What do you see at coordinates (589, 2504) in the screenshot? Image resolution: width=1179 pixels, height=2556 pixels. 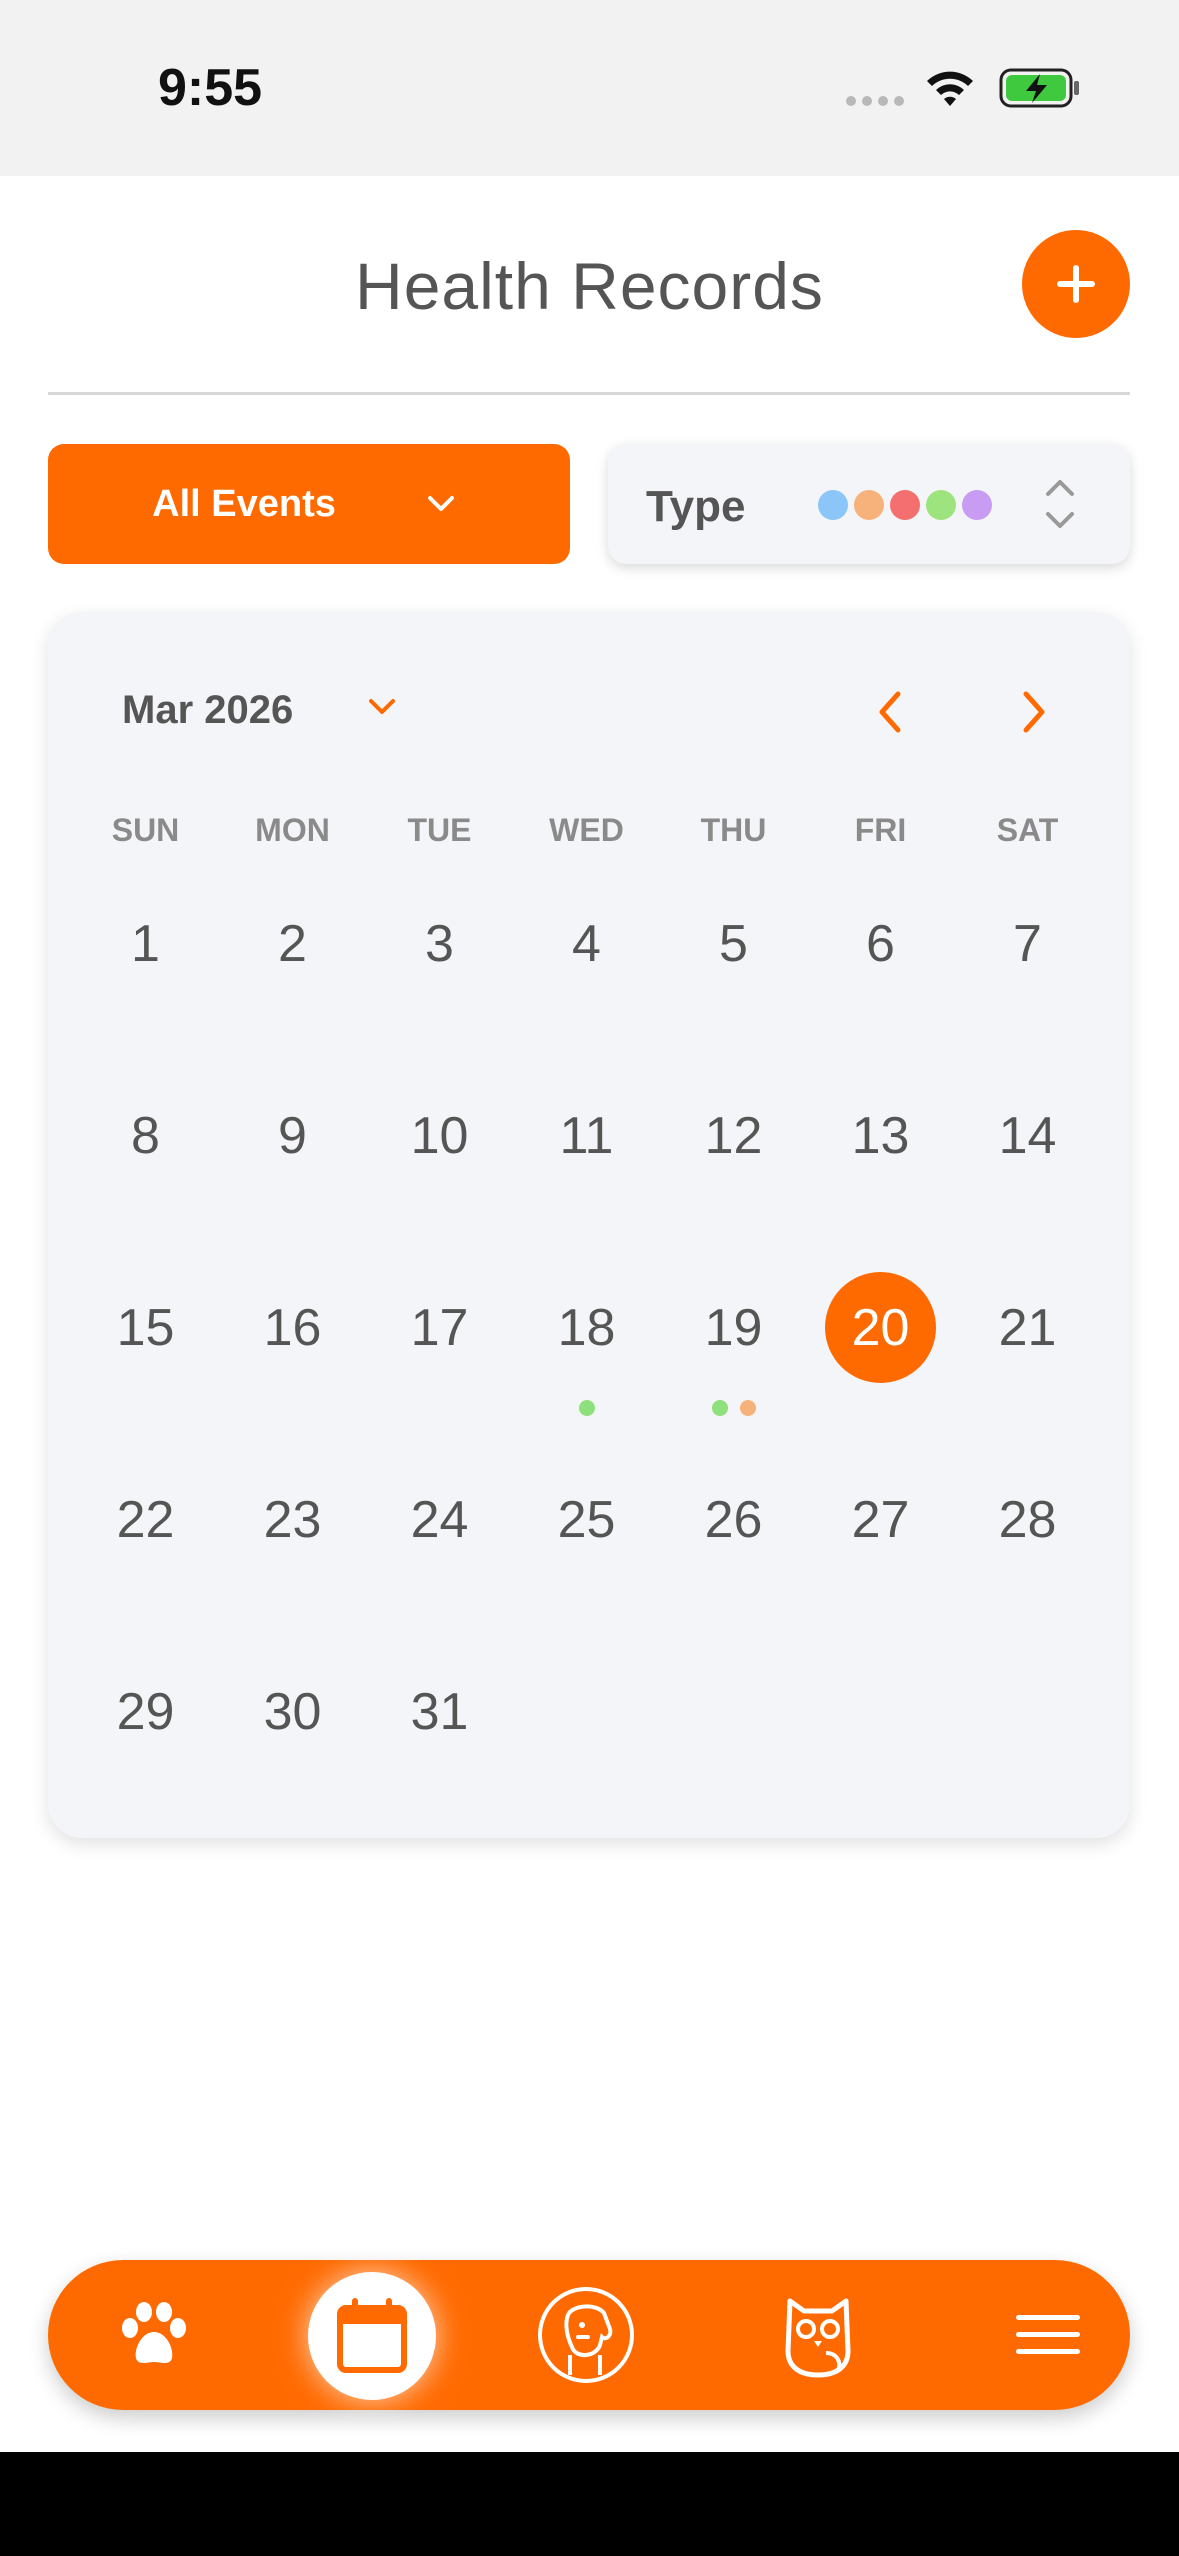 I see `home-indicator-area` at bounding box center [589, 2504].